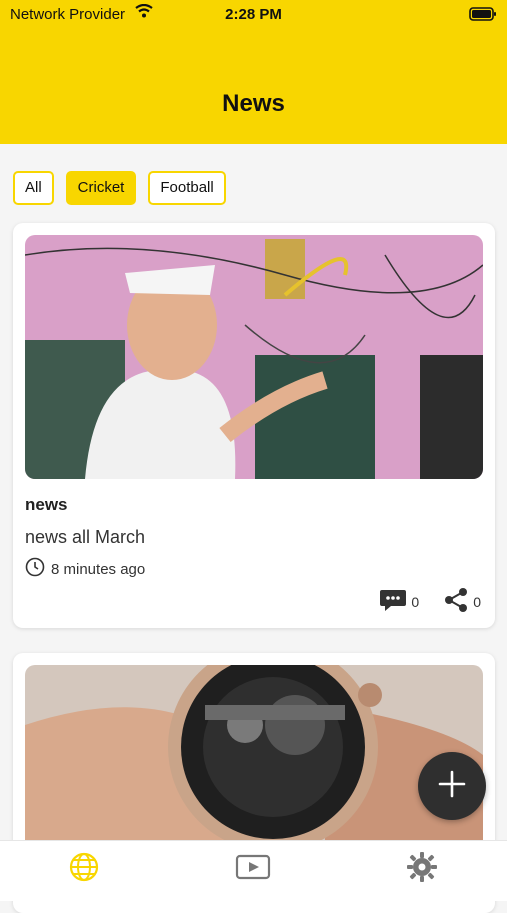 This screenshot has height=913, width=507. What do you see at coordinates (85, 537) in the screenshot?
I see `news-summary: news all March` at bounding box center [85, 537].